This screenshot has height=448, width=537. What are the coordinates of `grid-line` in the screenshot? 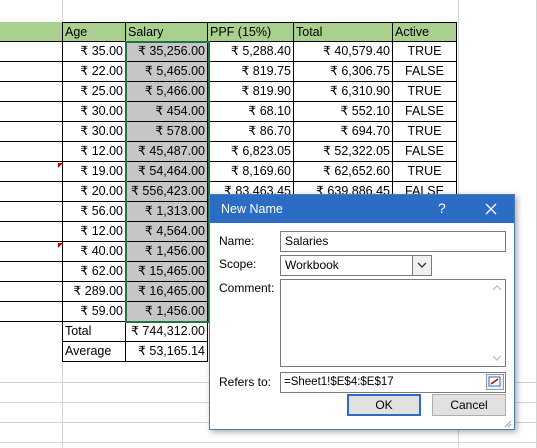 It's located at (268, 442).